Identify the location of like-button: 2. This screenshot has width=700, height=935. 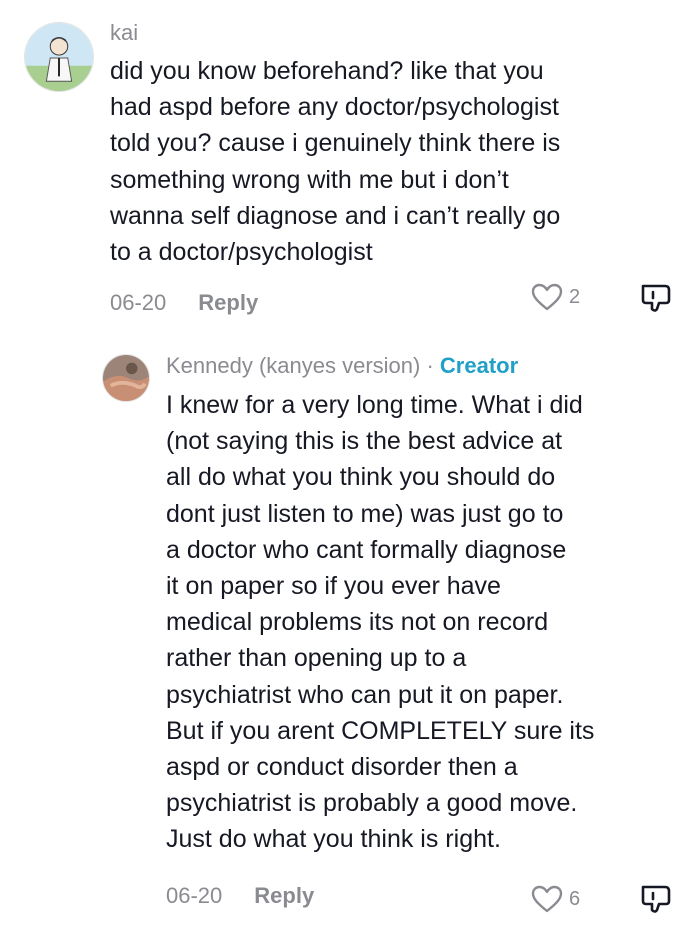
(555, 297).